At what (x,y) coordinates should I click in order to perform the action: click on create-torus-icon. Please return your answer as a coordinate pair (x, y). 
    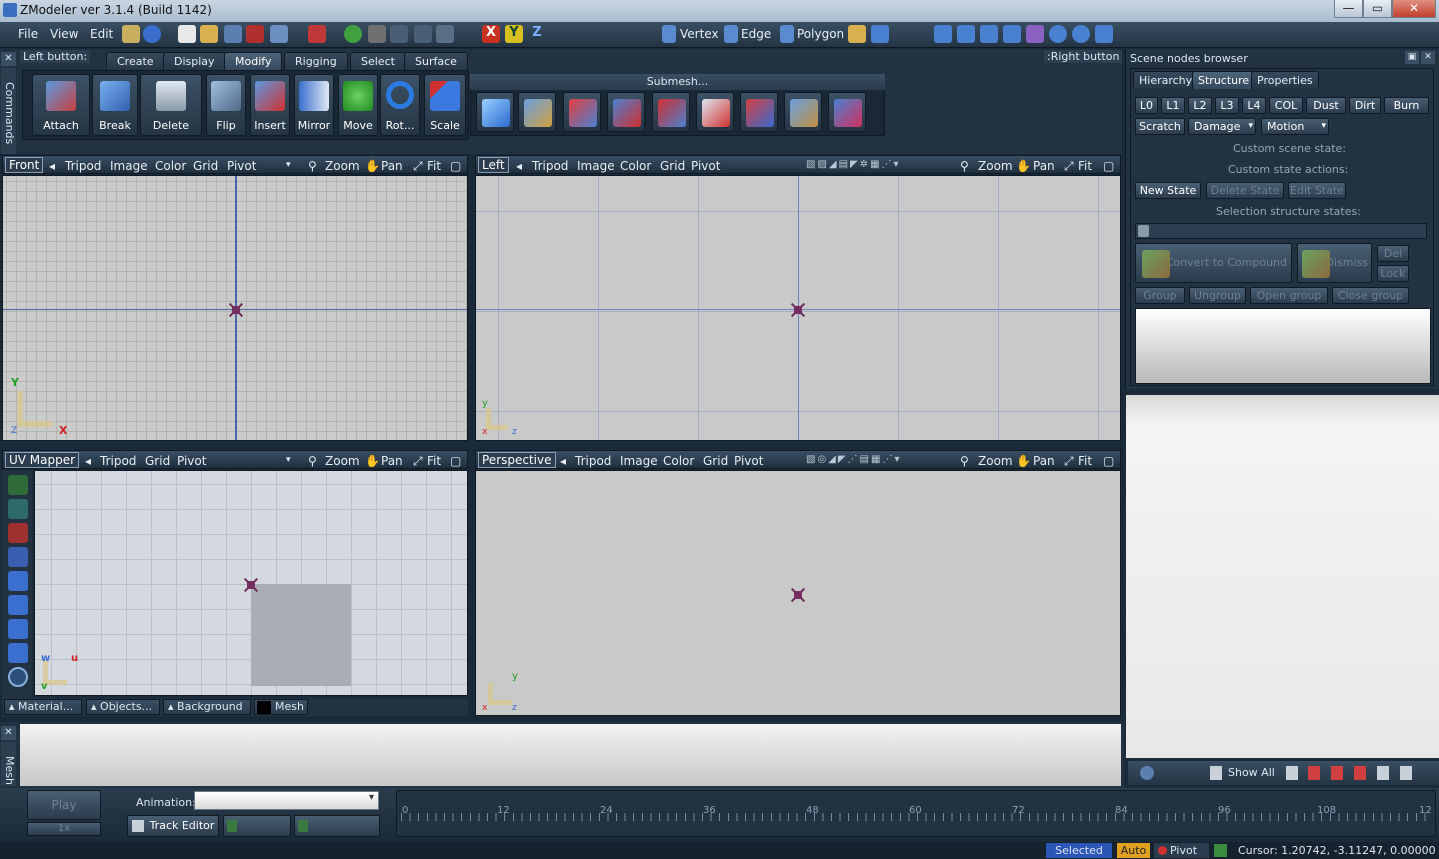
    Looking at the image, I should click on (1081, 34).